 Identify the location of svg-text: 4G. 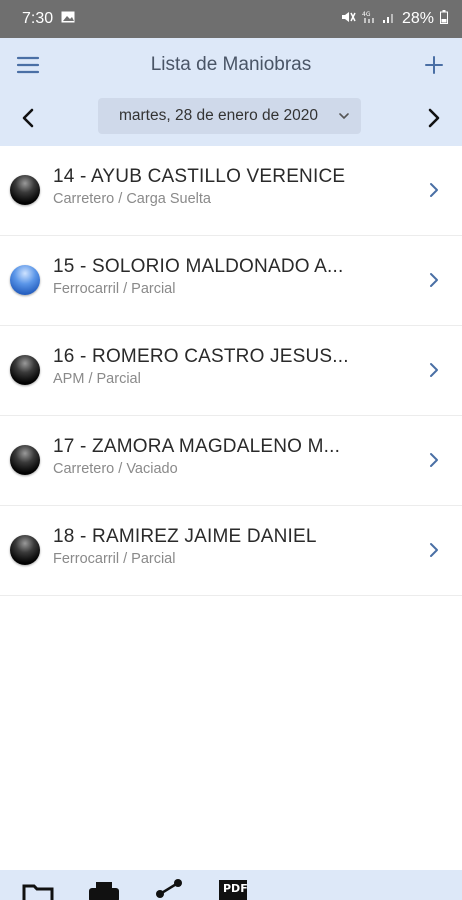
(366, 14).